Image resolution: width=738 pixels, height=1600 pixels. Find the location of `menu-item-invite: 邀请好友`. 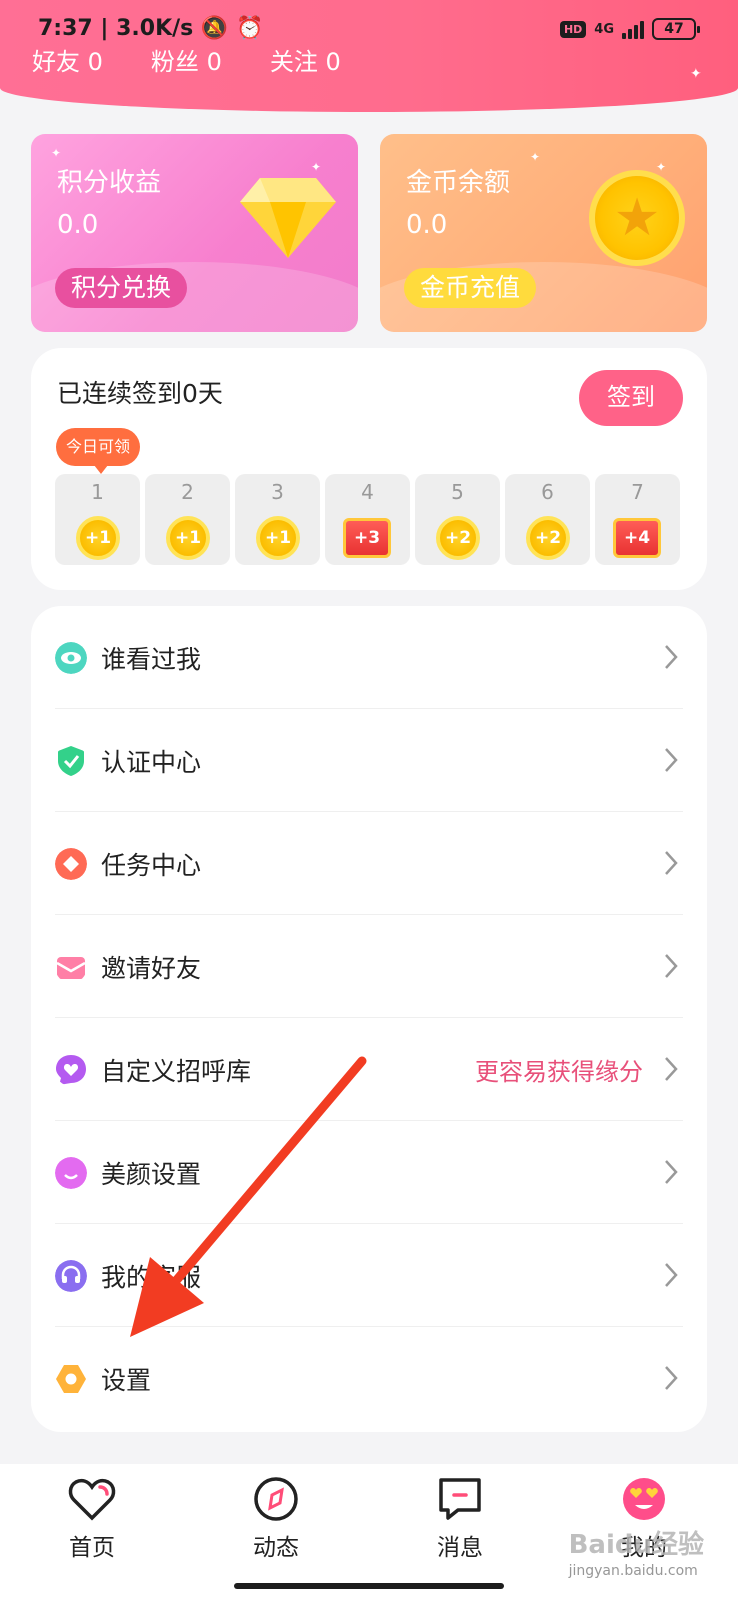

menu-item-invite: 邀请好友 is located at coordinates (369, 966).